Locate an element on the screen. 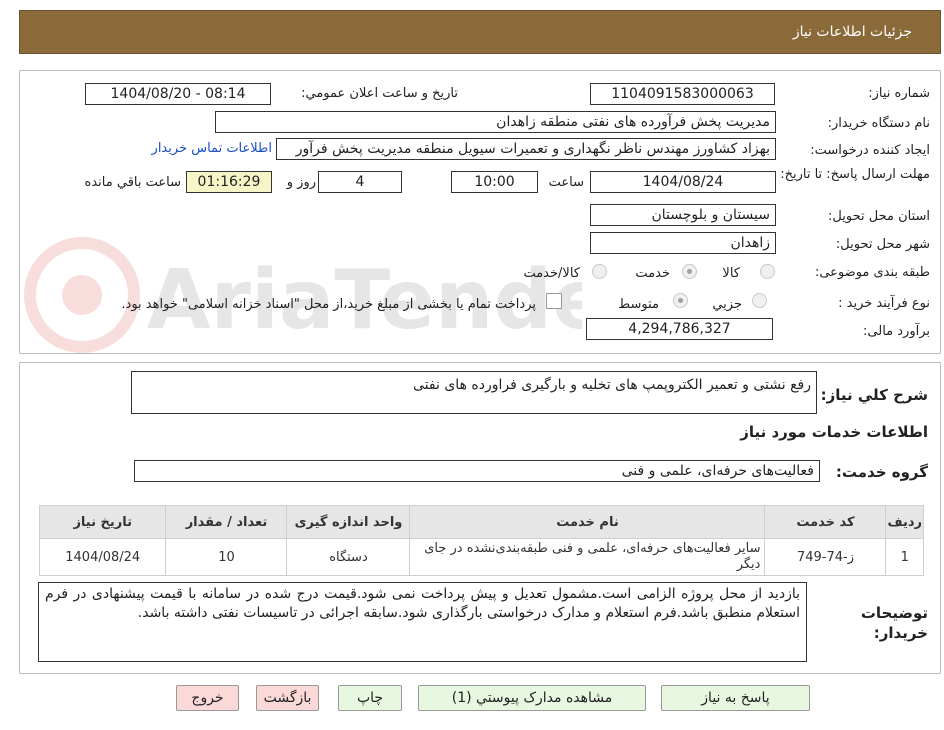 This screenshot has width=944, height=730. category-option-service: خدمت is located at coordinates (652, 273).